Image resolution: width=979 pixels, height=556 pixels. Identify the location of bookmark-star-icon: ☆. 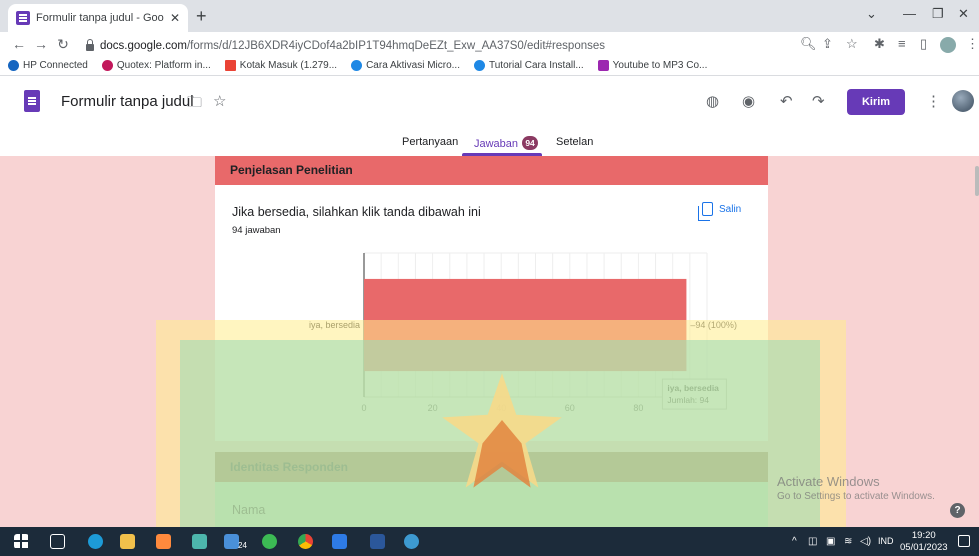
(852, 44).